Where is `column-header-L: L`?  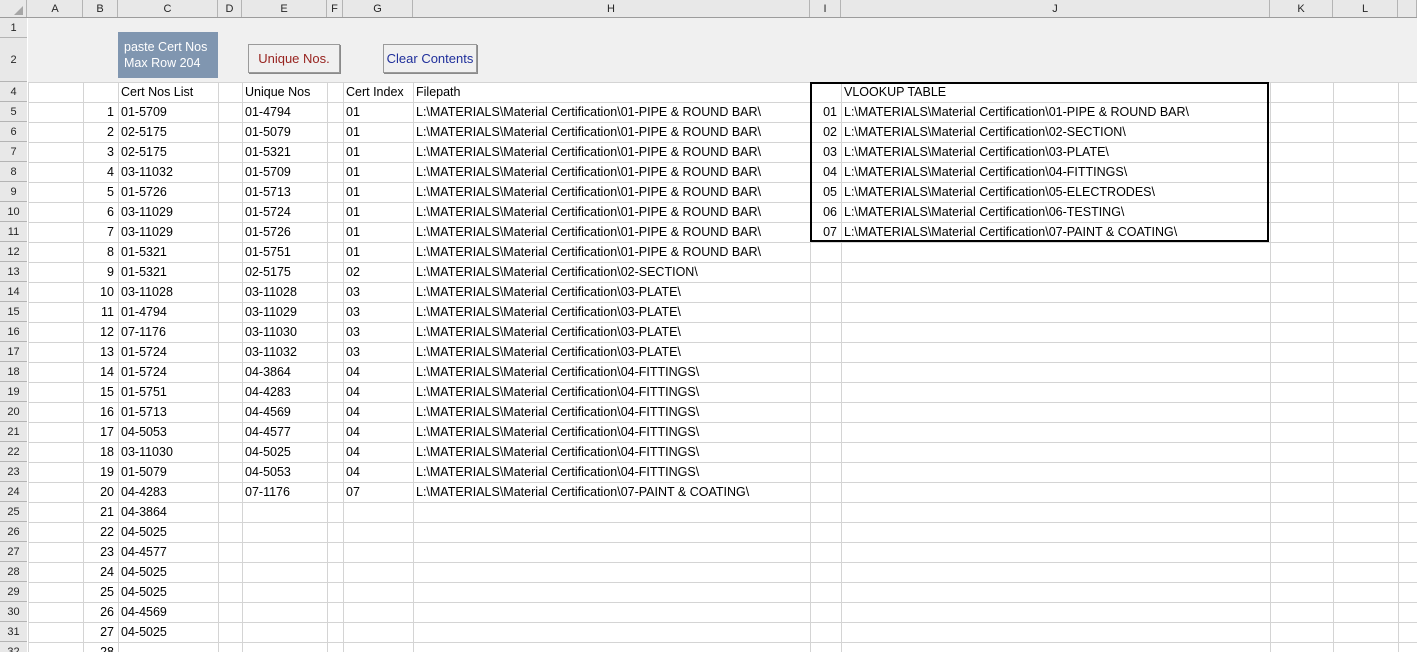
column-header-L: L is located at coordinates (1365, 8).